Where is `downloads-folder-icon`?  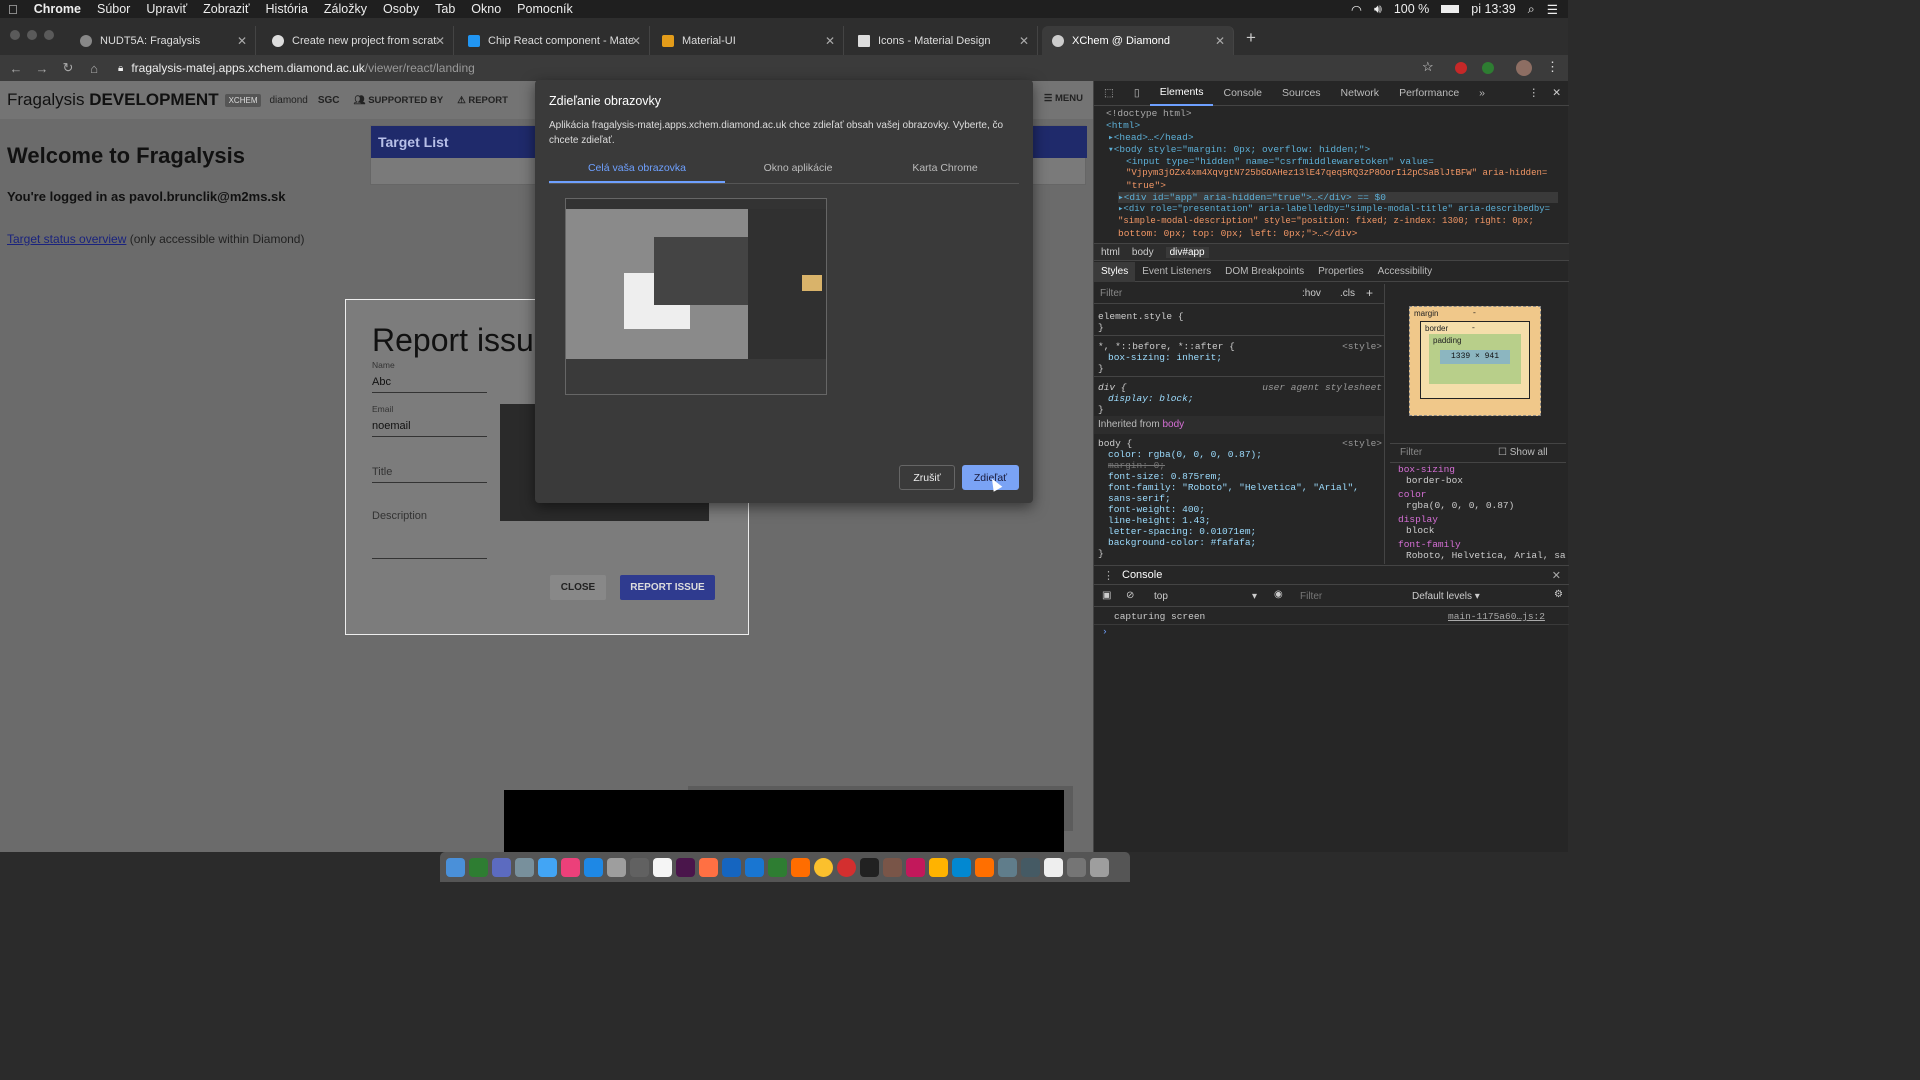 downloads-folder-icon is located at coordinates (1030, 867).